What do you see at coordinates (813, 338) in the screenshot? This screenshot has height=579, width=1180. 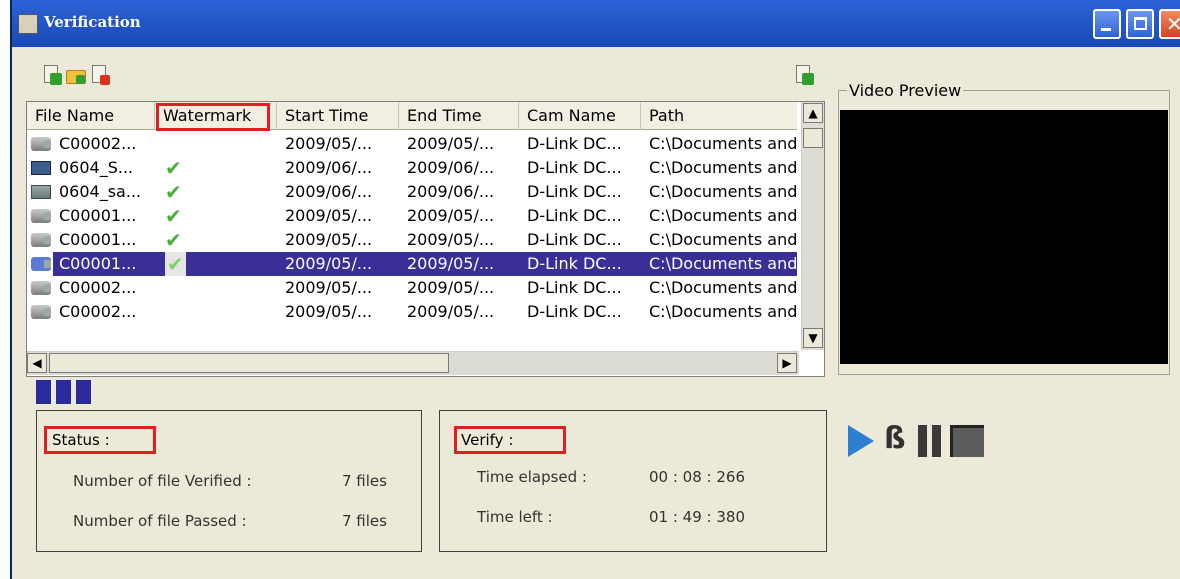 I see `scroll-down-icon: ▼` at bounding box center [813, 338].